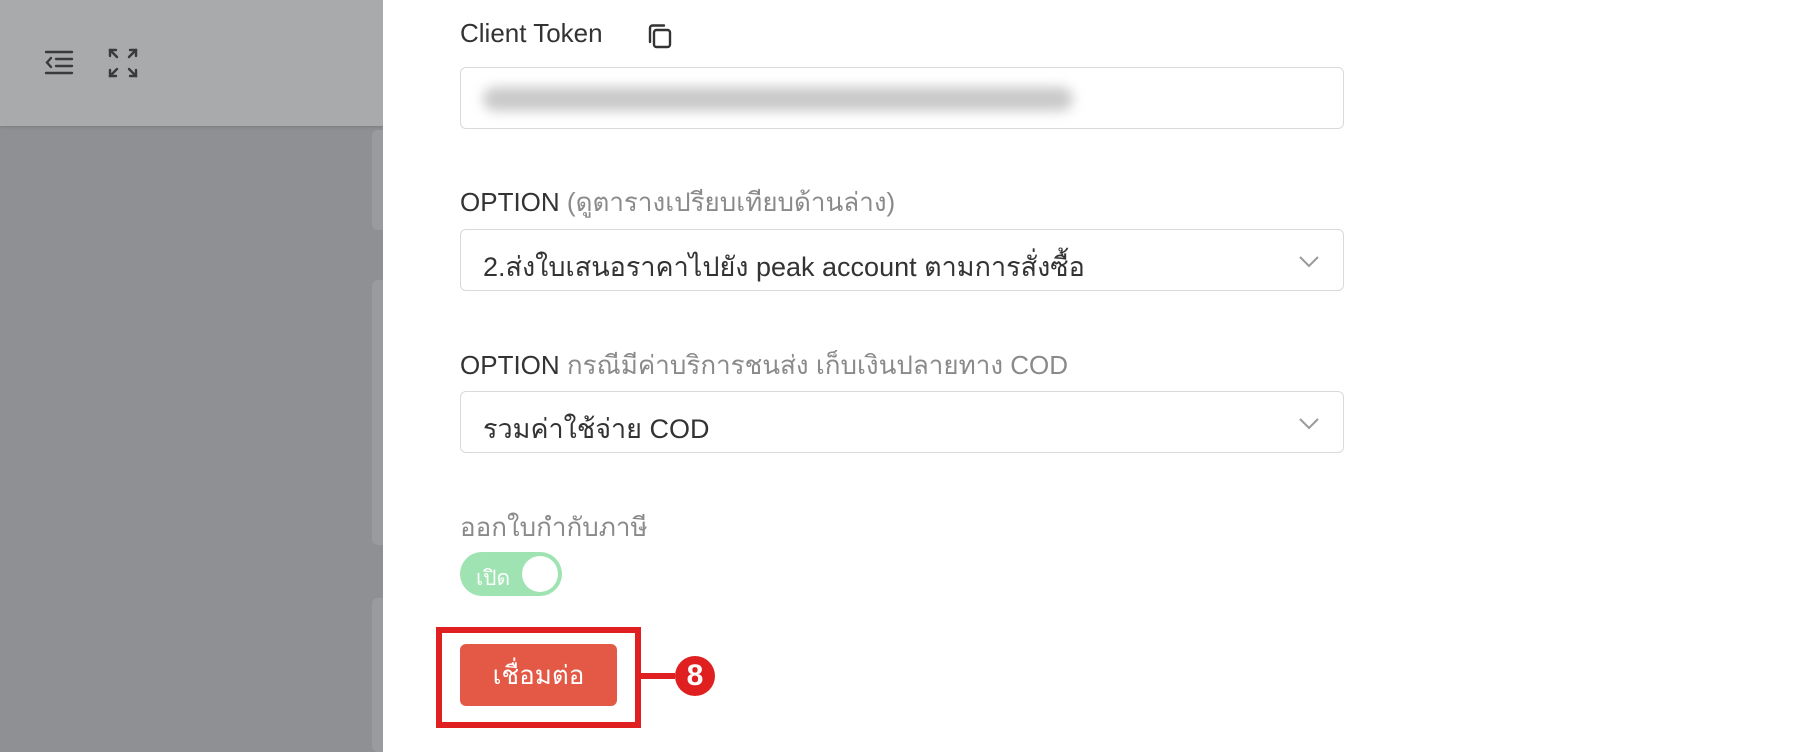 This screenshot has height=752, width=1818. I want to click on option2-note: กรณีมีค่าบริการชนส่ง เก็บเงินปลายทาง COD, so click(817, 365).